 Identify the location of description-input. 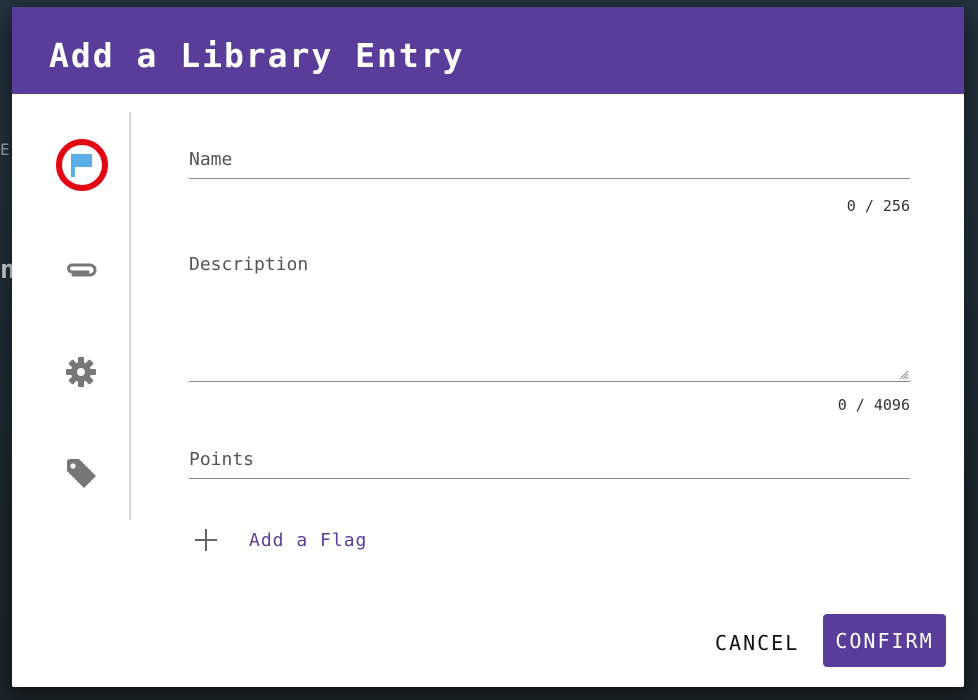
(549, 318).